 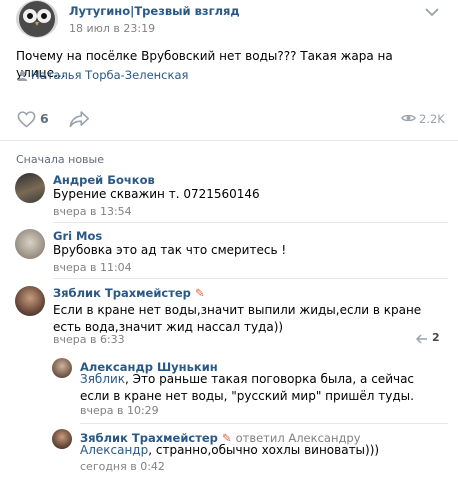 I want to click on post-author-avatar, so click(x=37, y=19).